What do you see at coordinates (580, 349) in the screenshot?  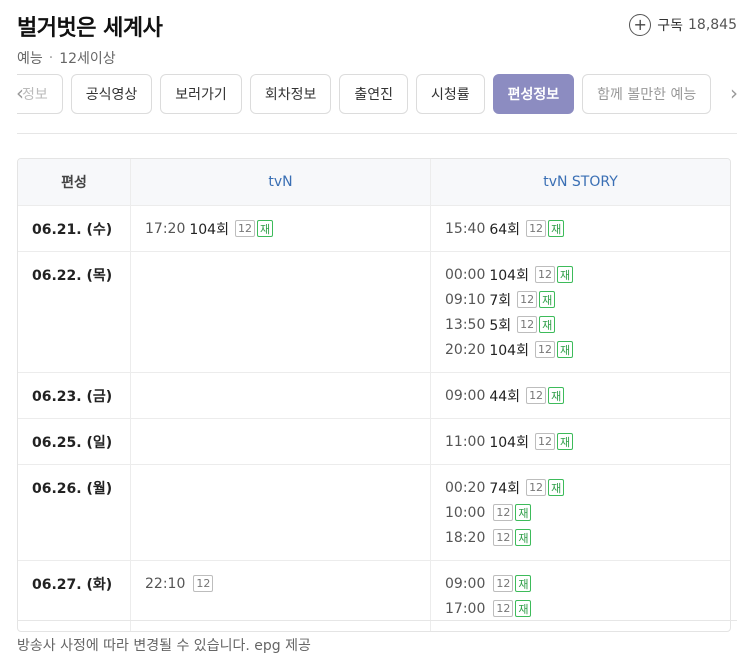 I see `schedule-entry: 20:20 104회 12 재` at bounding box center [580, 349].